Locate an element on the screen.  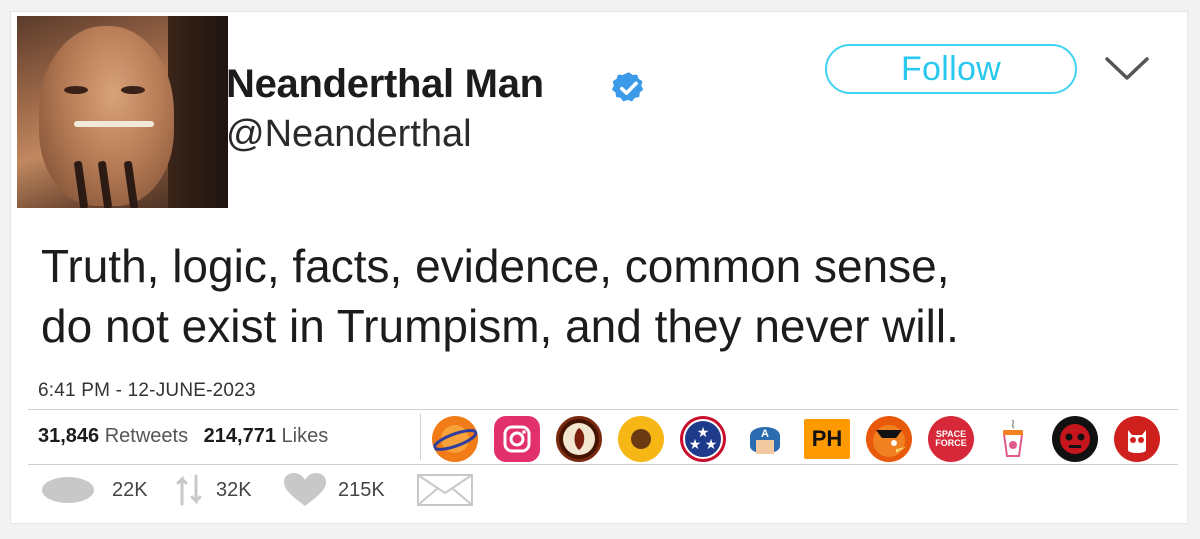
heart-icon is located at coordinates (305, 489).